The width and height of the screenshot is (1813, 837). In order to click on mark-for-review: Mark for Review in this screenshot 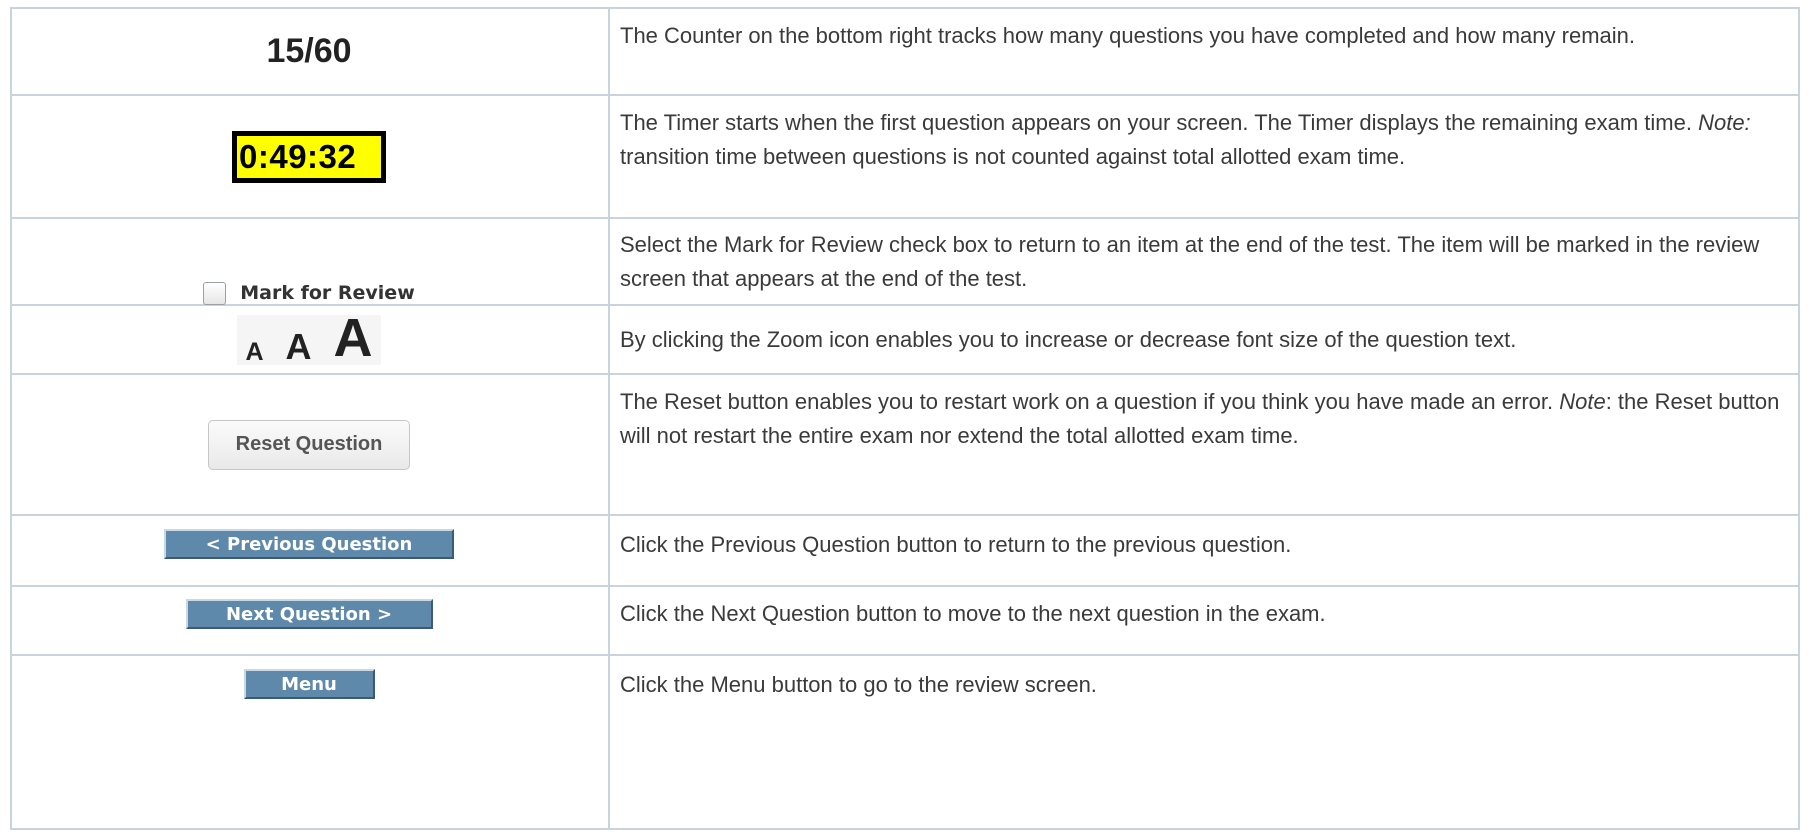, I will do `click(309, 293)`.